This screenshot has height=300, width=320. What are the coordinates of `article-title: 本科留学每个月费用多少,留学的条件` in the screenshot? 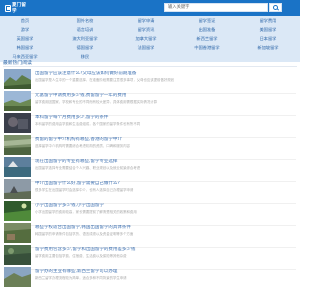 It's located at (165, 118).